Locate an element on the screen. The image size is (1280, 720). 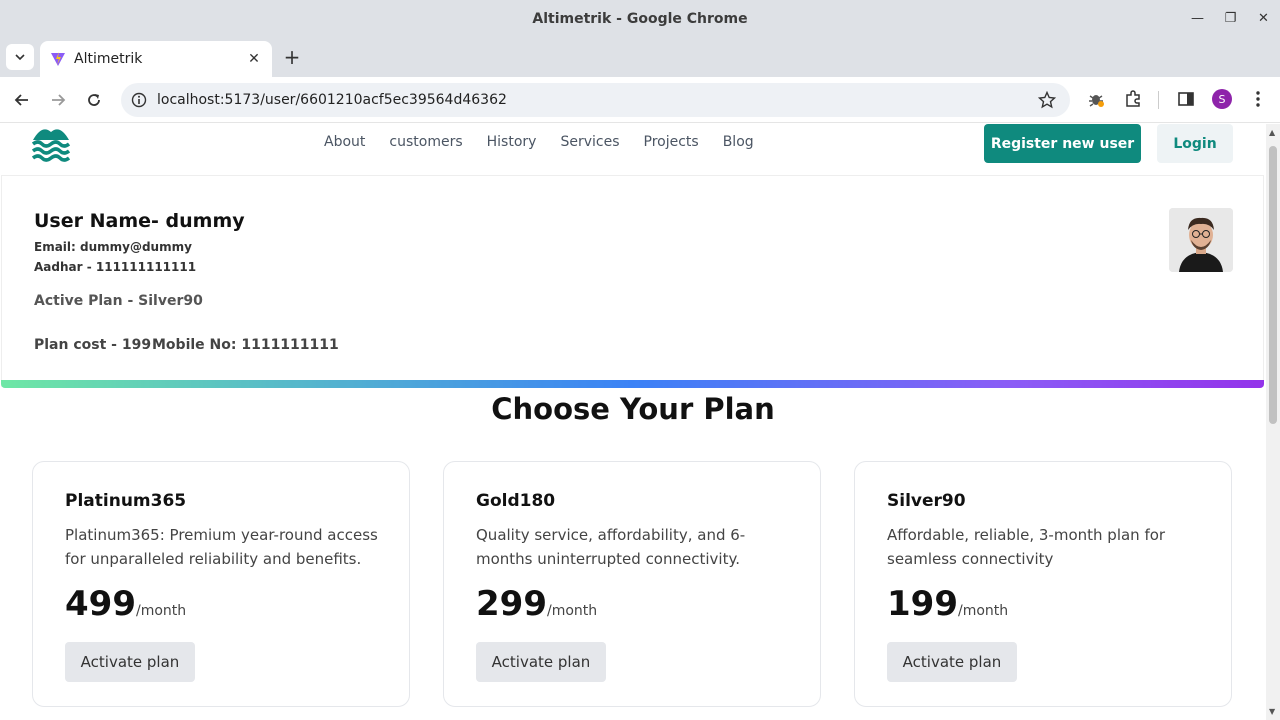
vite-favicon-icon is located at coordinates (58, 59).